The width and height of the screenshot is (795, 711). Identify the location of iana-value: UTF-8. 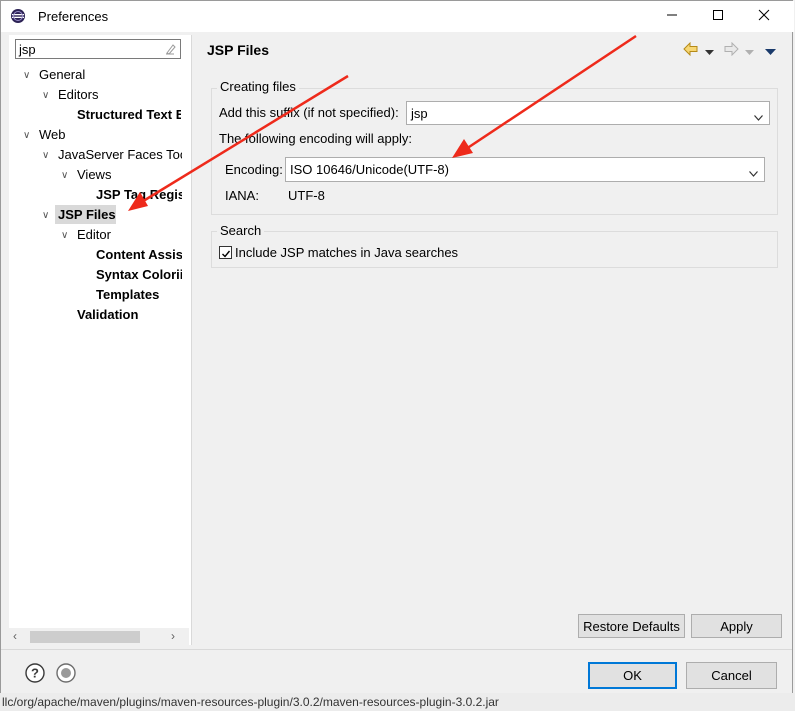
(306, 195).